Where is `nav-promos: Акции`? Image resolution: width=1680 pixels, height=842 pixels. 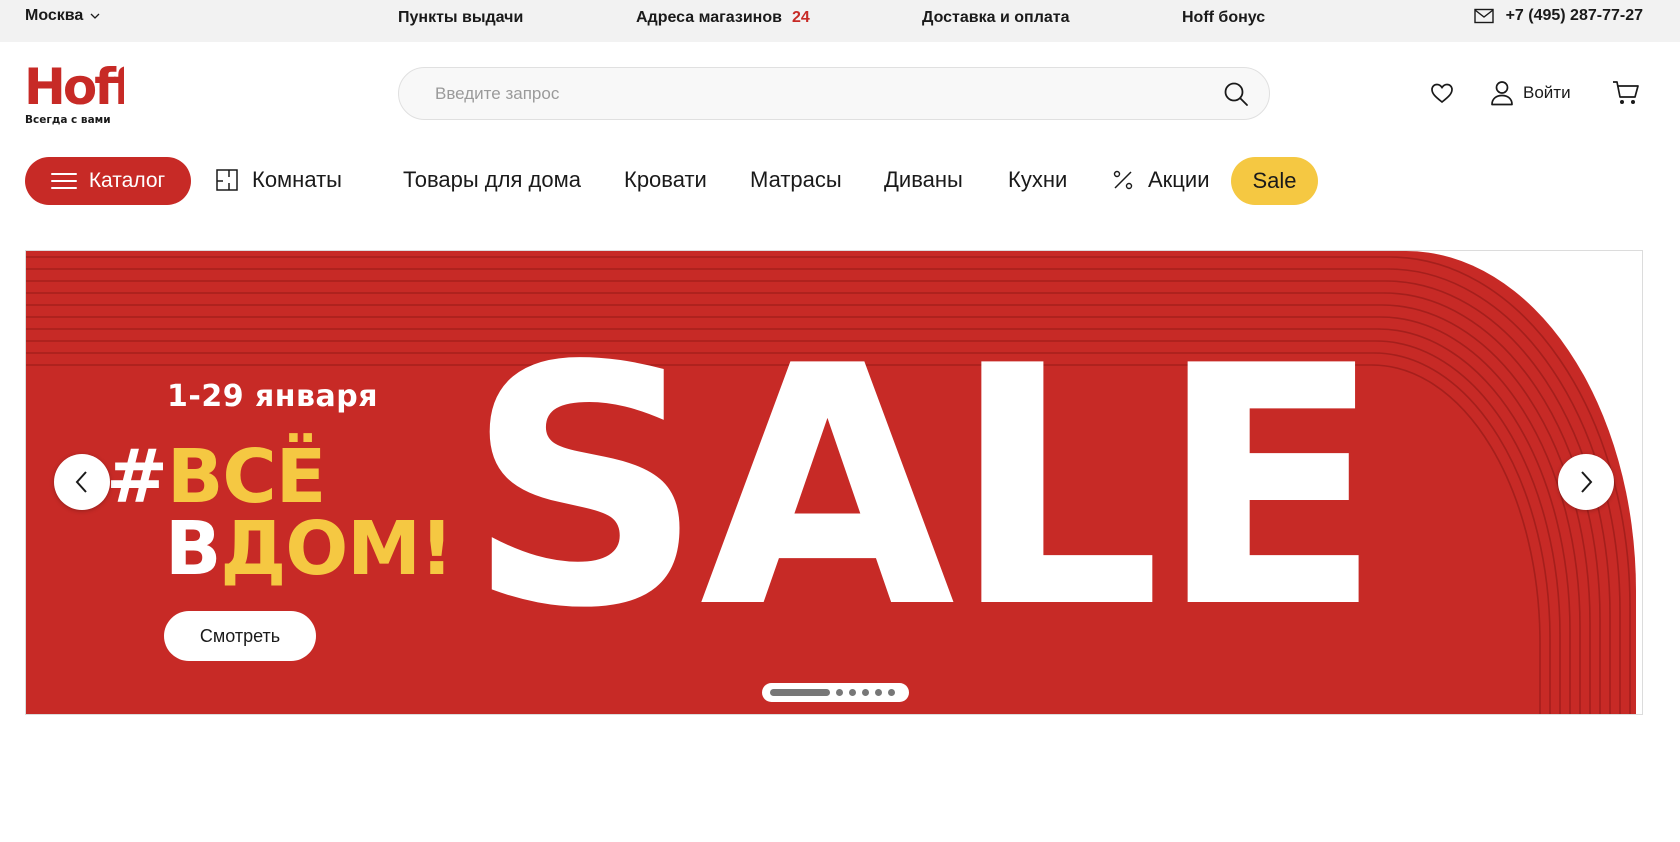
nav-promos: Акции is located at coordinates (1160, 180).